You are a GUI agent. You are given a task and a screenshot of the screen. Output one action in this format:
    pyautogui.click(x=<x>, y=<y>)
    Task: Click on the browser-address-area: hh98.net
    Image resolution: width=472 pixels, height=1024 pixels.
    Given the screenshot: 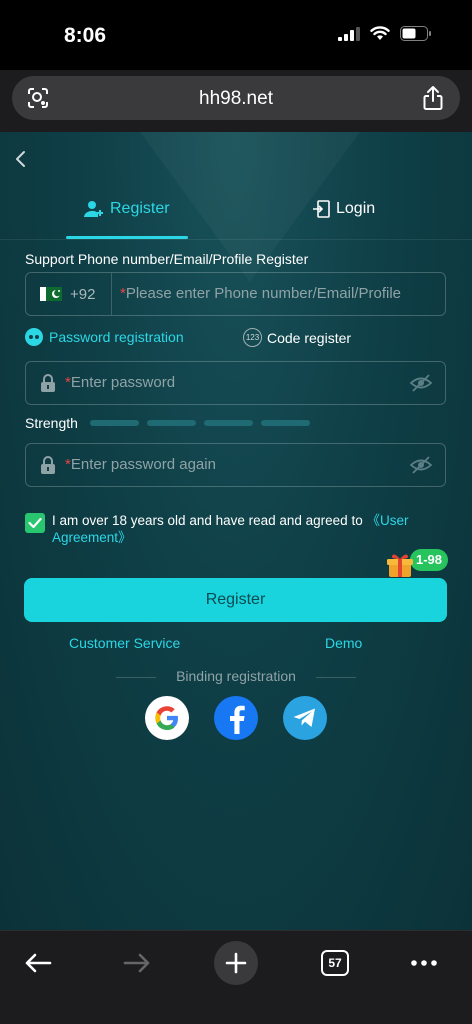 What is the action you would take?
    pyautogui.click(x=236, y=101)
    